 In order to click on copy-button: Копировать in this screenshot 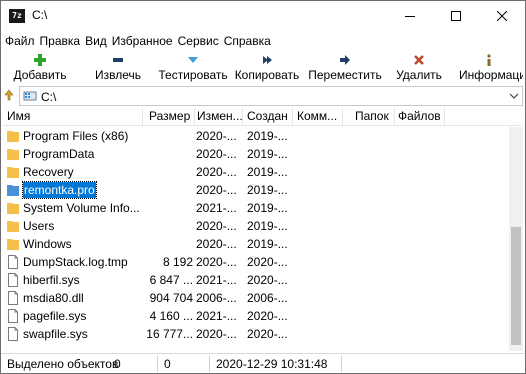, I will do `click(267, 68)`.